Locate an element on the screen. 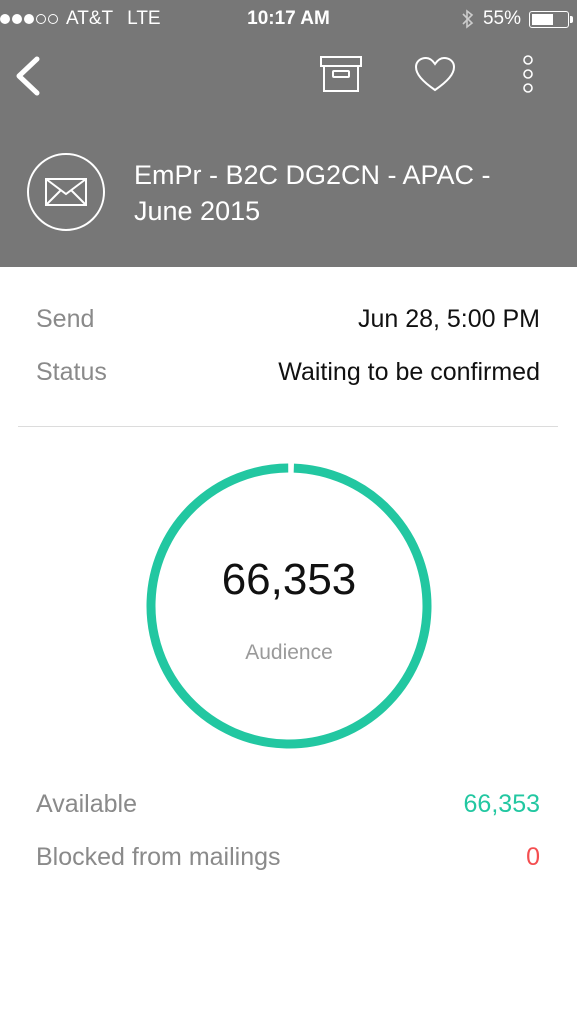 The width and height of the screenshot is (577, 1024). audience-count: 66,353 is located at coordinates (289, 579).